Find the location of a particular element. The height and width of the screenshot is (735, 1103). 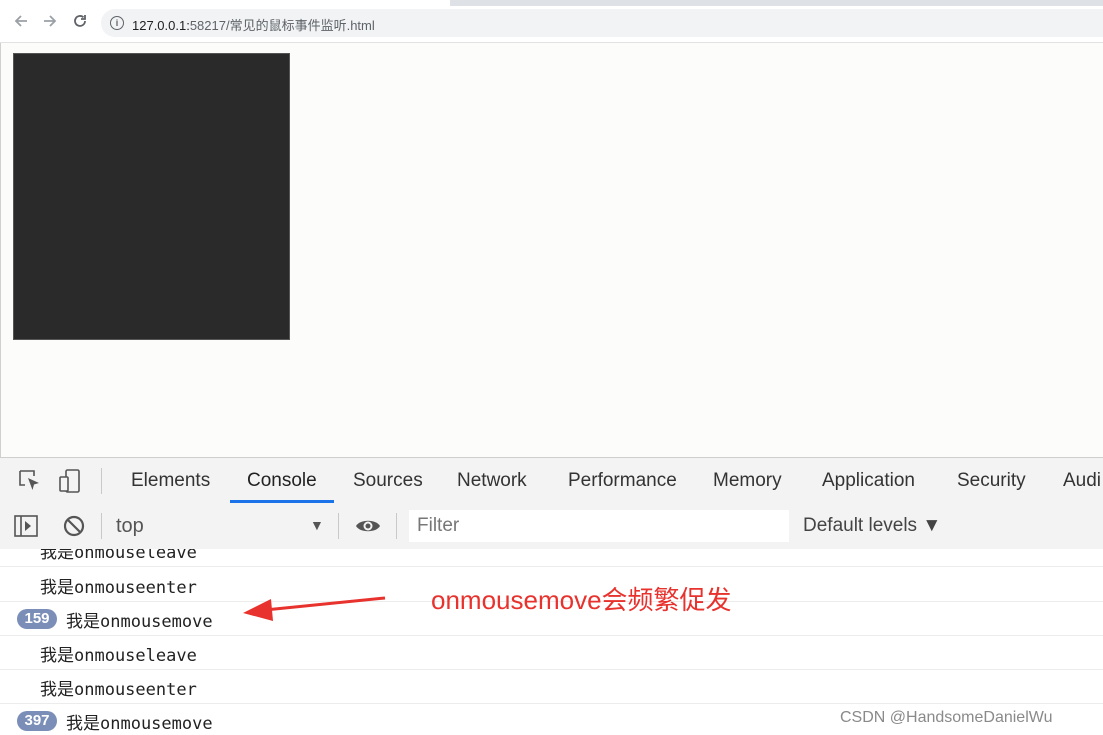

device-toolbar-icon is located at coordinates (71, 481).